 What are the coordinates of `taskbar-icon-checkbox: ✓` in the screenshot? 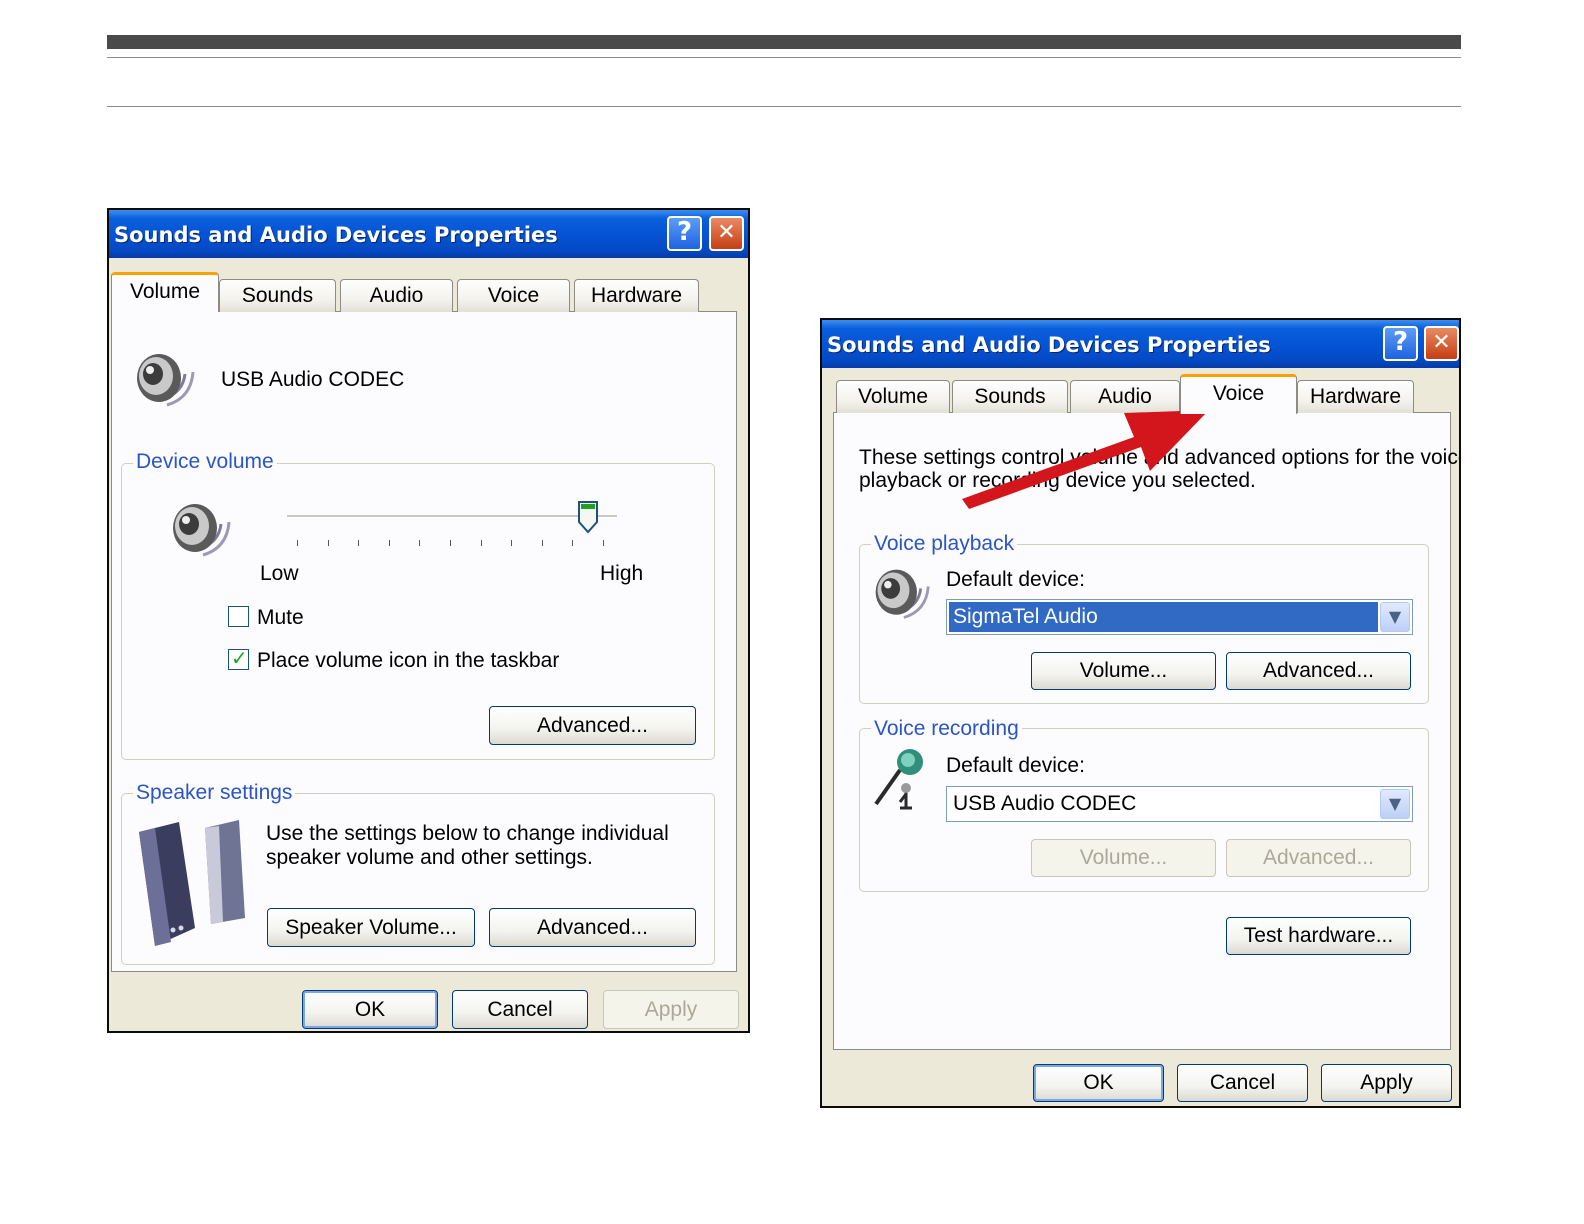 It's located at (238, 658).